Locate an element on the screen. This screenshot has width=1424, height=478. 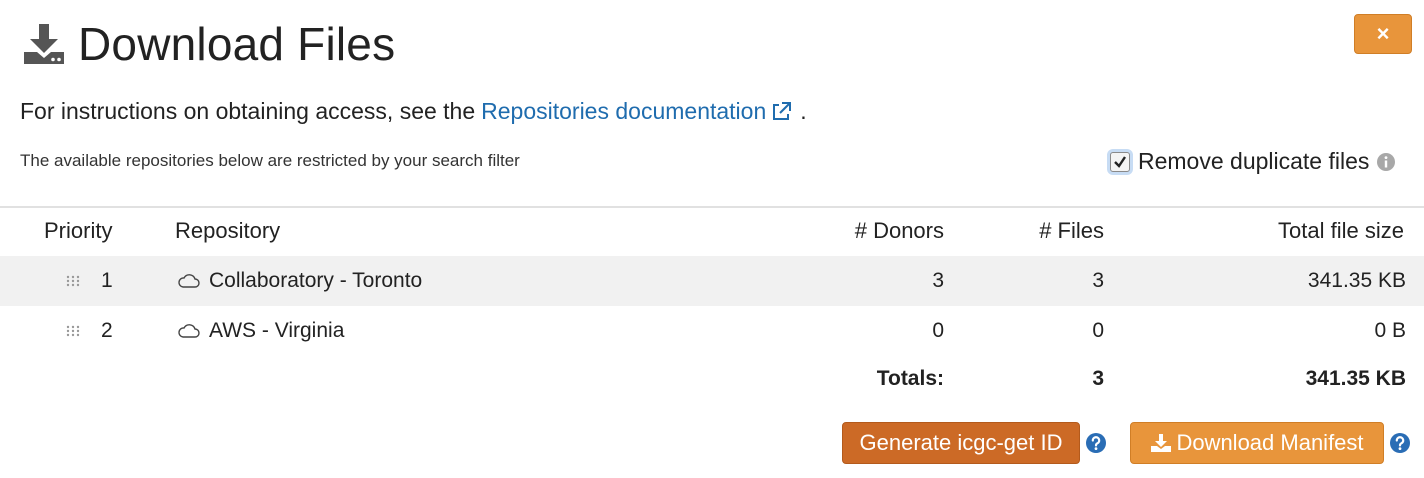
table-row: 2 AWS - Virginia 0 0 0 B is located at coordinates (712, 331).